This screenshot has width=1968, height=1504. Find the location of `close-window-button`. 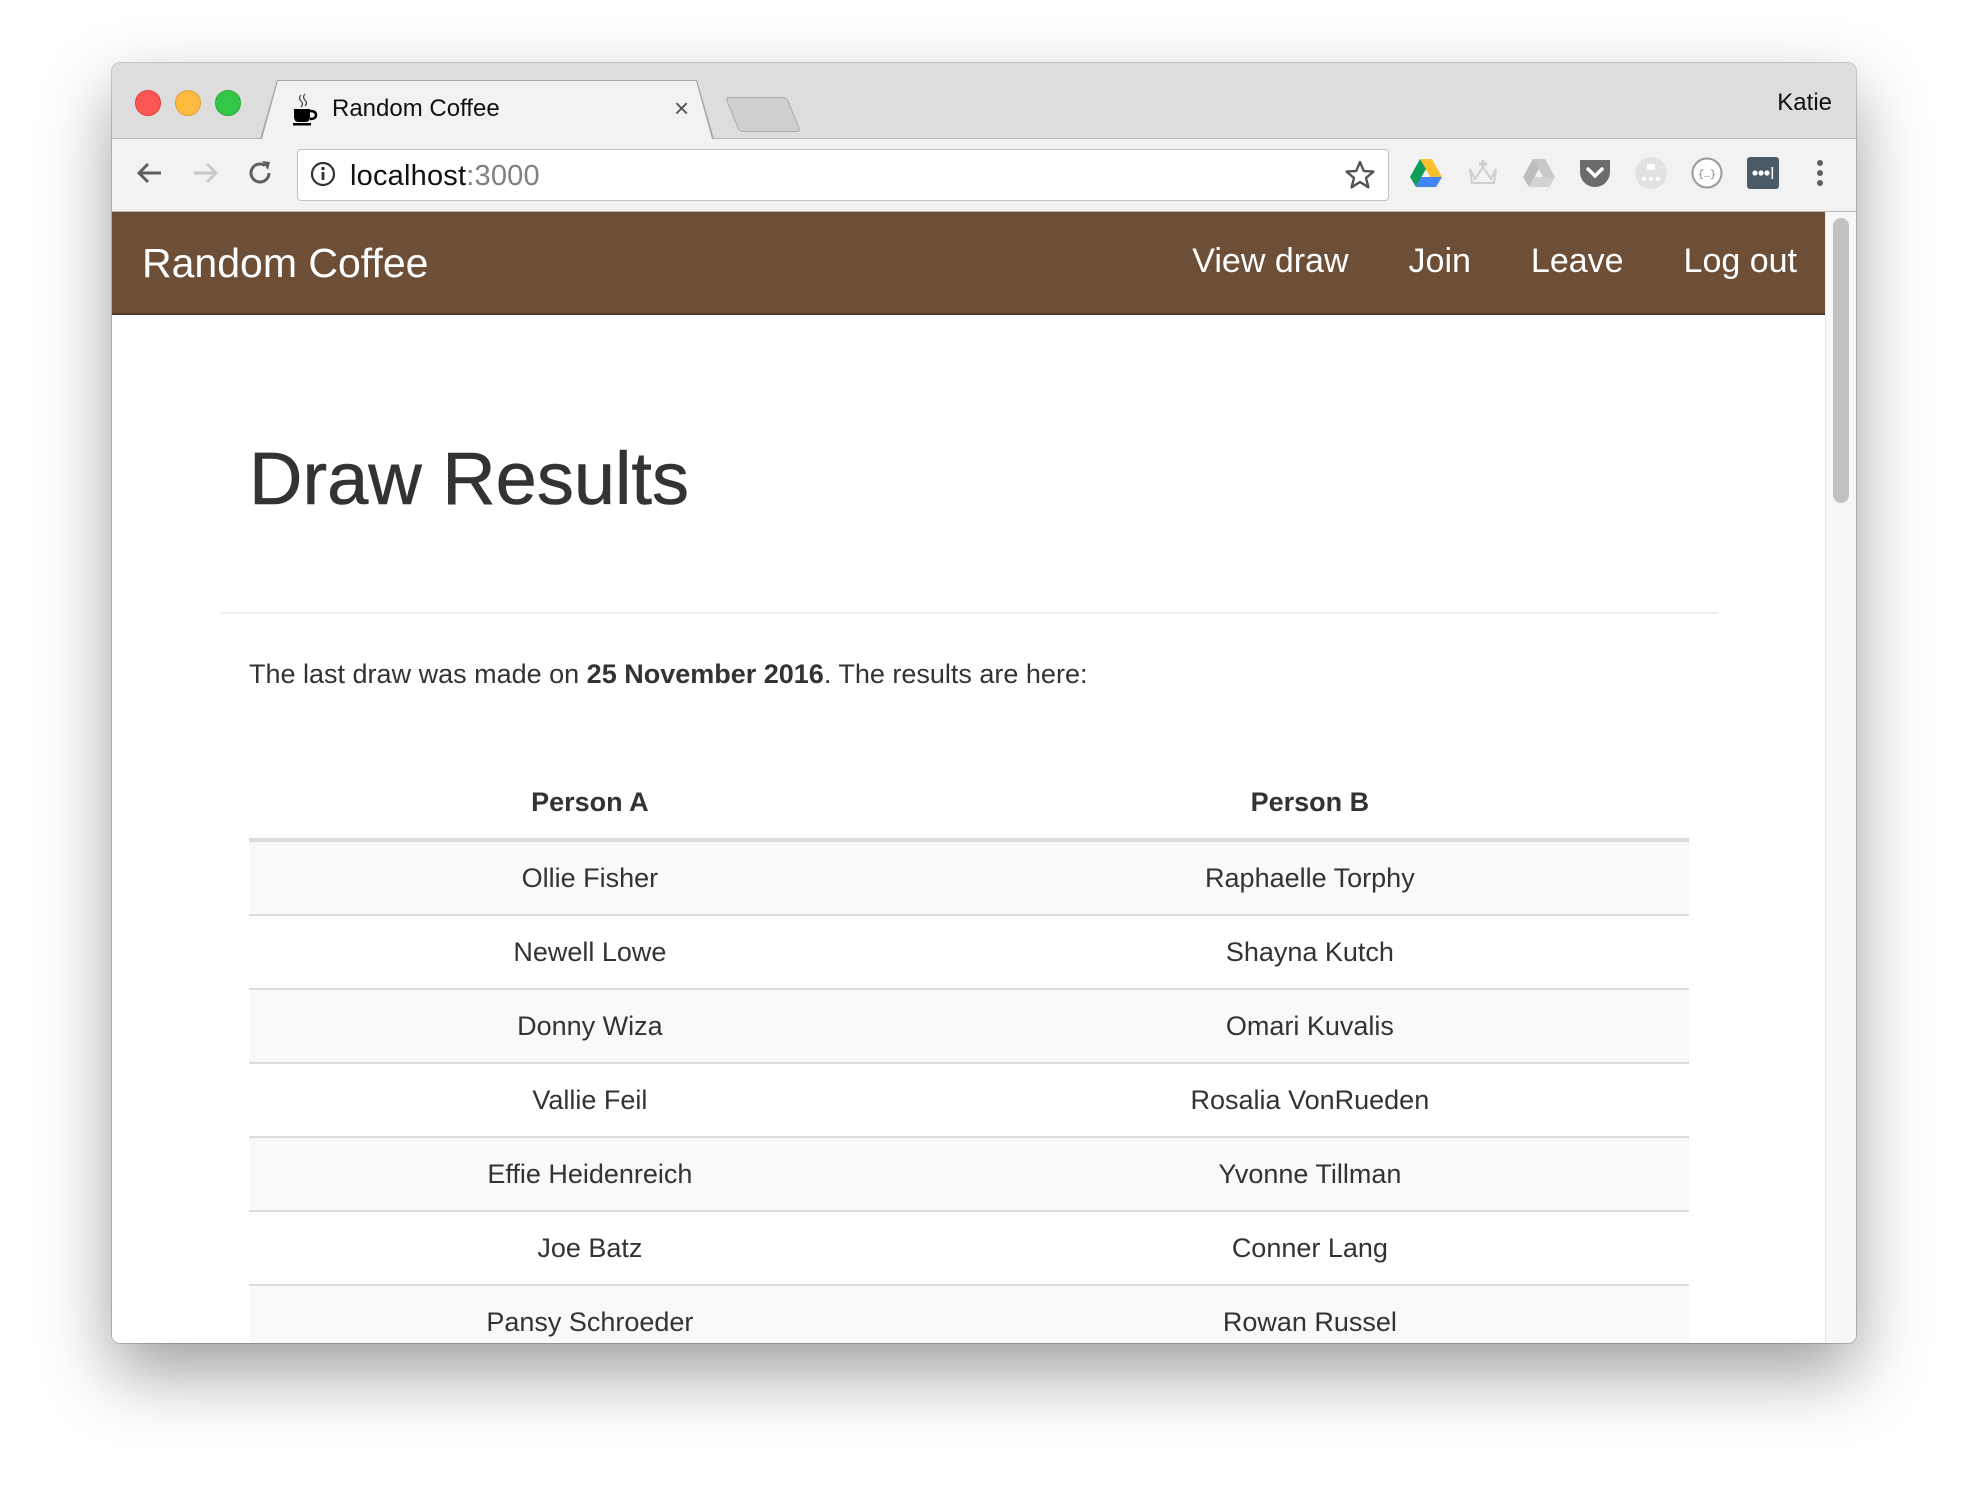

close-window-button is located at coordinates (148, 103).